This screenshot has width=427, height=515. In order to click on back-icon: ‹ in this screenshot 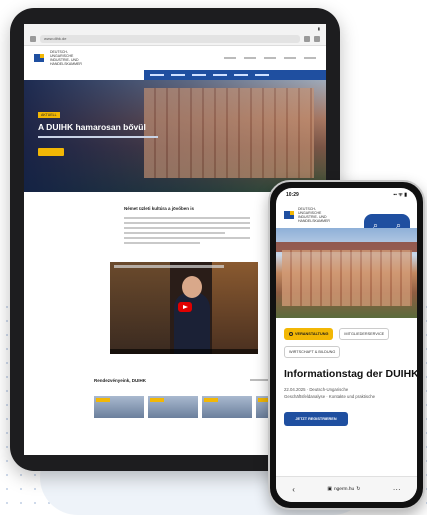, I will do `click(293, 489)`.